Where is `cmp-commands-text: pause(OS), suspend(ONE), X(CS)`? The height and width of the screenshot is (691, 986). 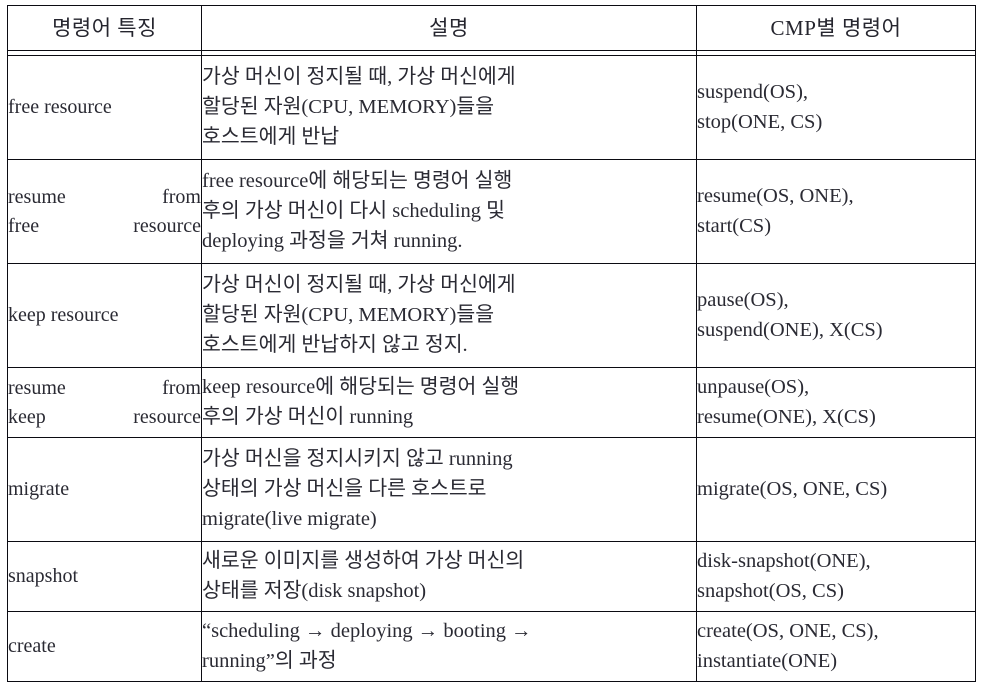
cmp-commands-text: pause(OS), suspend(ONE), X(CS) is located at coordinates (790, 314).